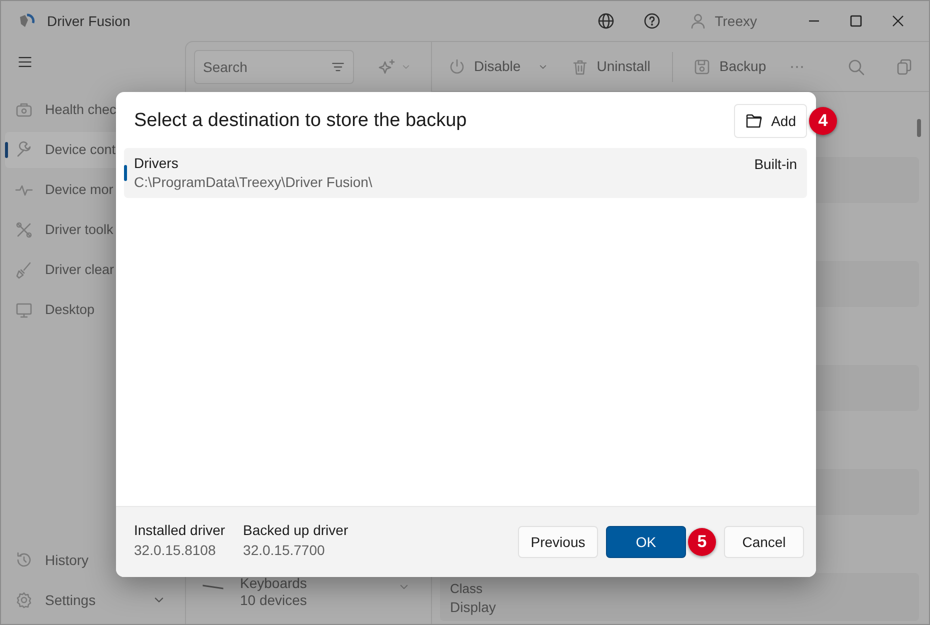 This screenshot has width=930, height=625. What do you see at coordinates (646, 542) in the screenshot?
I see `ok-button: OK` at bounding box center [646, 542].